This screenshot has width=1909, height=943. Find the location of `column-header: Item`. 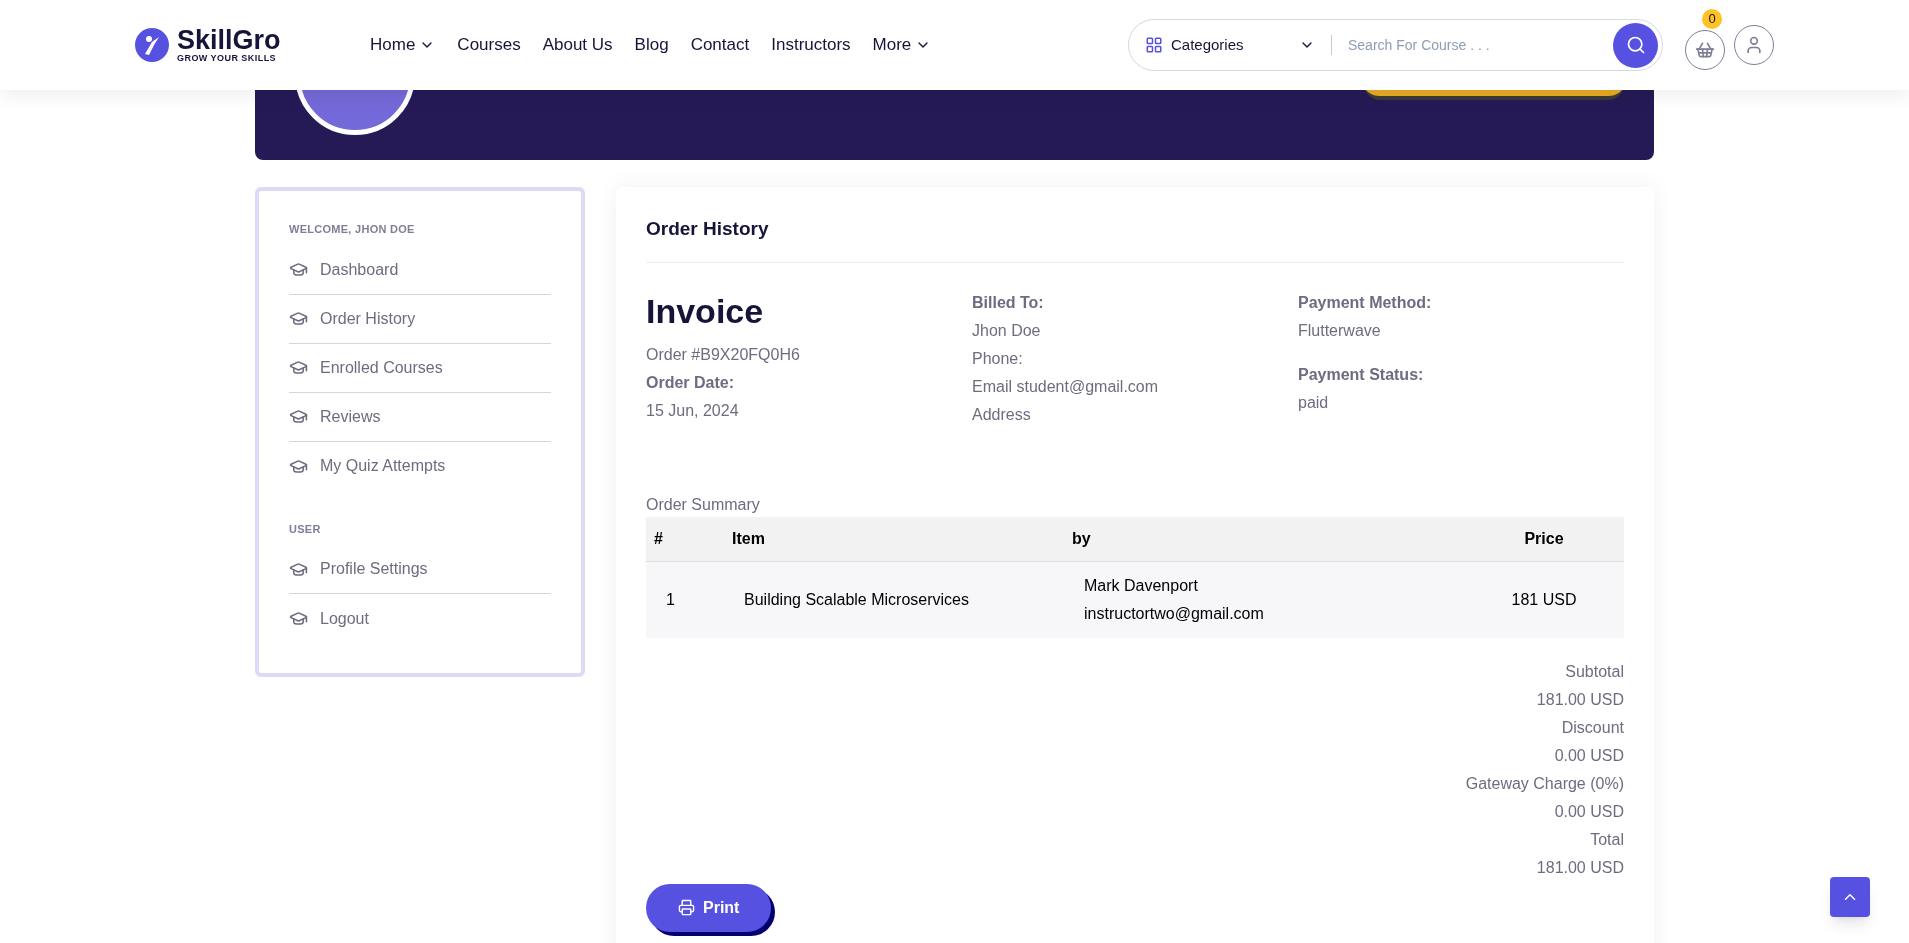

column-header: Item is located at coordinates (748, 538).